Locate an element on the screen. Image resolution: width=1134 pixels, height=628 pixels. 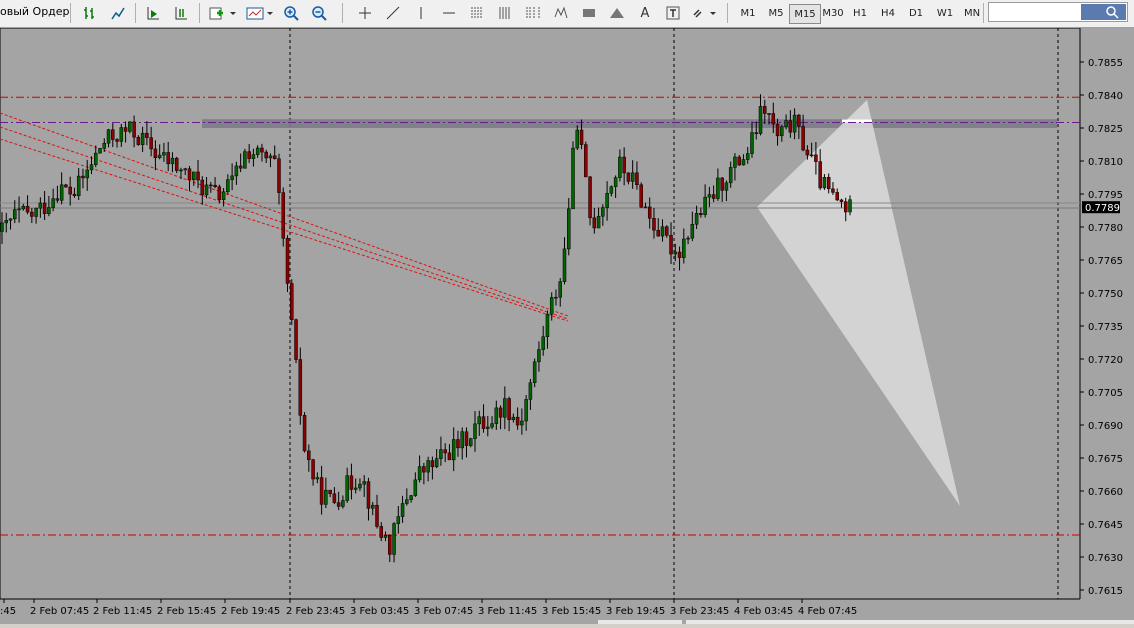
price-tick-label: 0.7645 is located at coordinates (1105, 525).